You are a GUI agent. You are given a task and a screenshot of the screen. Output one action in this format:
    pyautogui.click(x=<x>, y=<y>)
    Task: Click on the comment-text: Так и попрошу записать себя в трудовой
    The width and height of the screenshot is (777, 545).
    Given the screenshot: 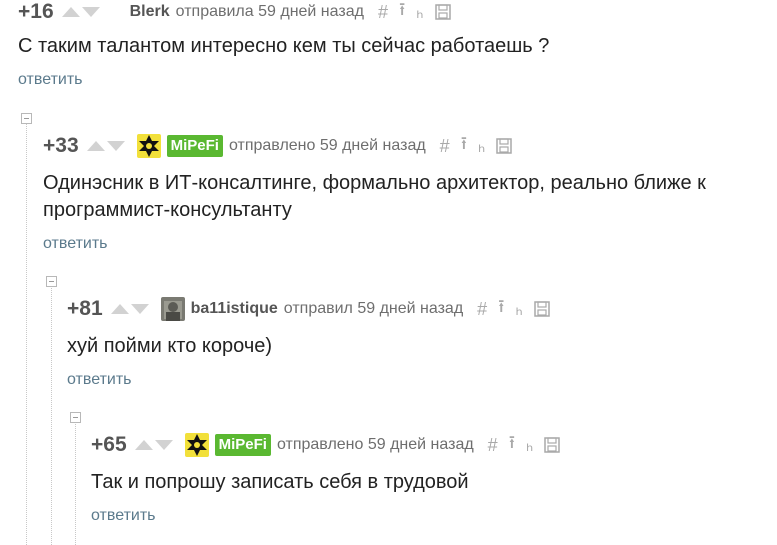 What is the action you would take?
    pyautogui.click(x=280, y=482)
    